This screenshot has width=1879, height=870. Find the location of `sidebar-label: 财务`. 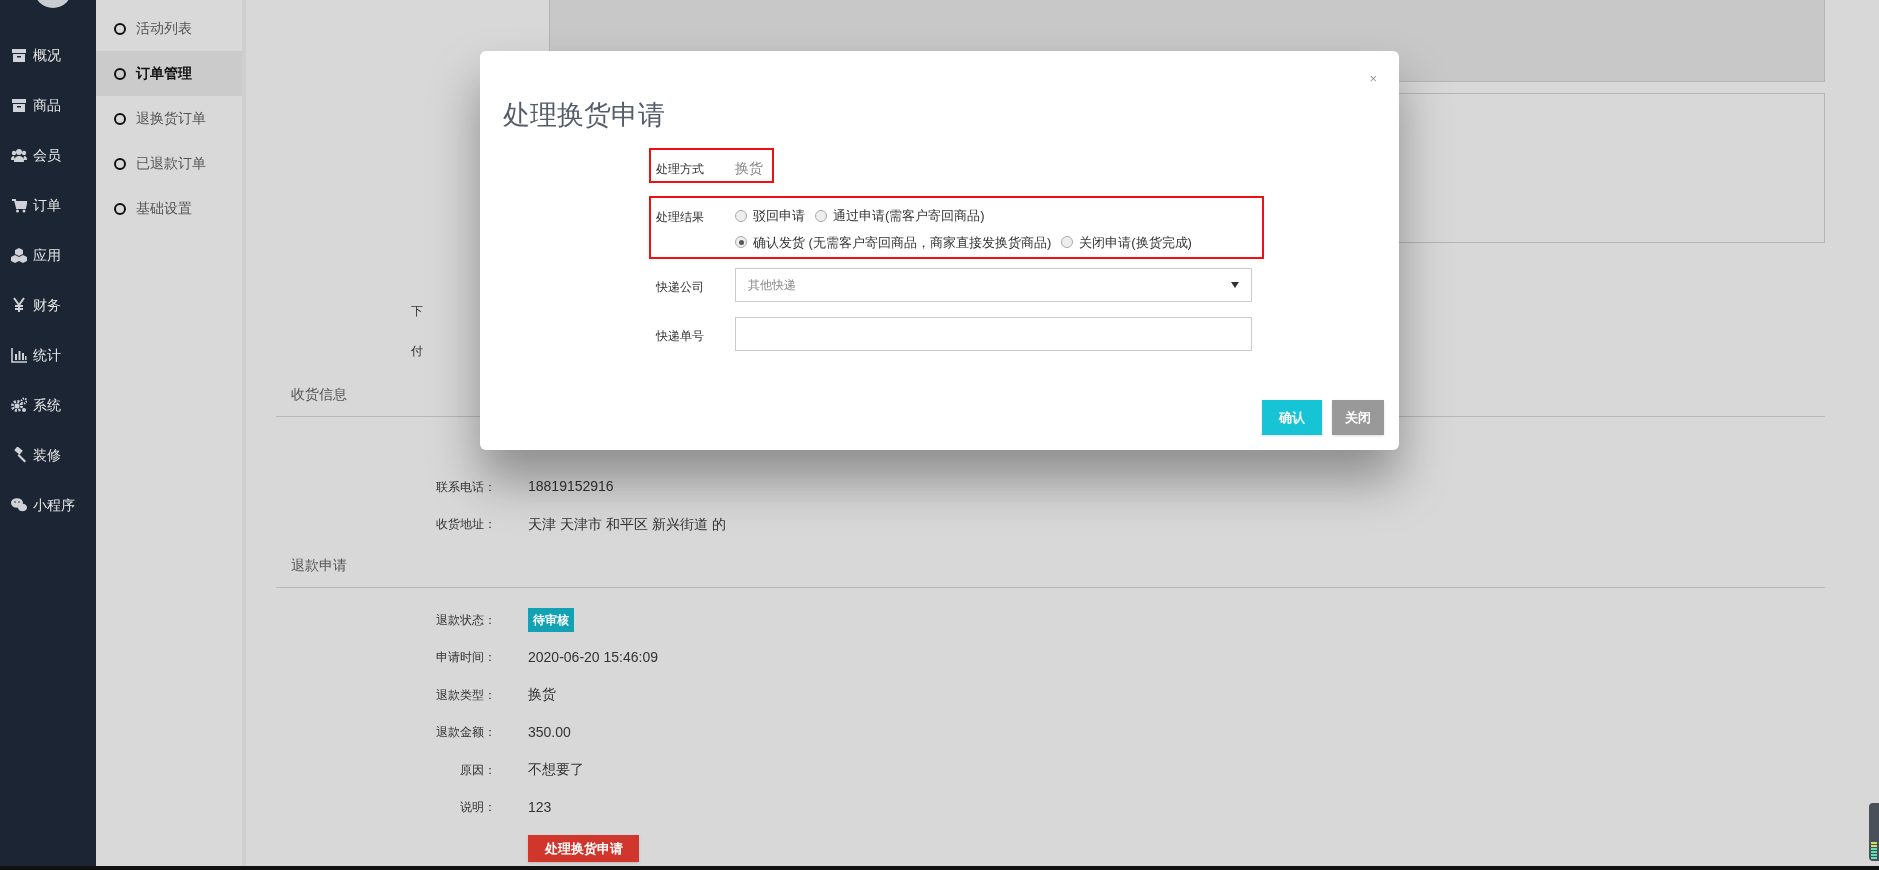

sidebar-label: 财务 is located at coordinates (47, 305).